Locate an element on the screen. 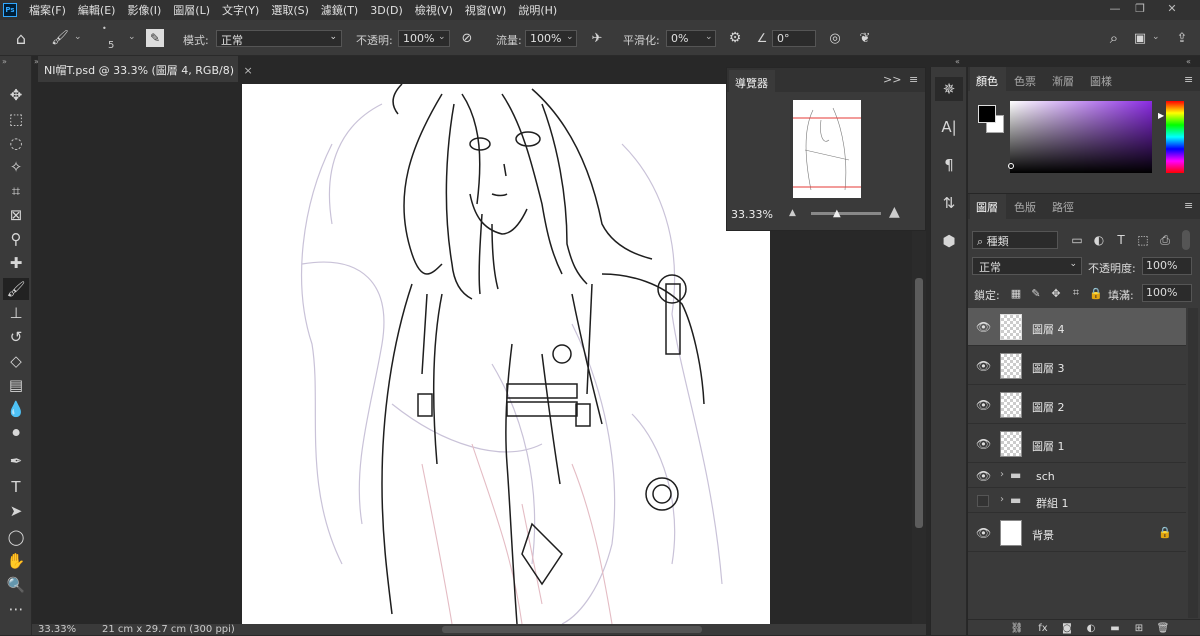  document-tab: NI帽T.psd @ 33.3% (圖層 4, RGB/8) × is located at coordinates (145, 69).